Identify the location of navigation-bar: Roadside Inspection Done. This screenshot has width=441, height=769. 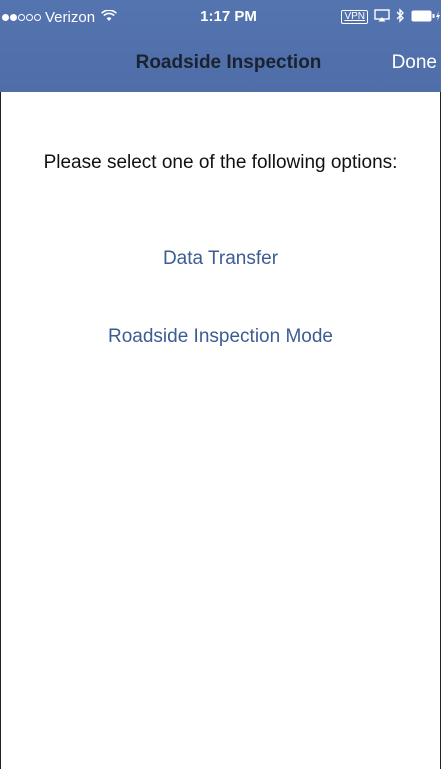
(220, 63).